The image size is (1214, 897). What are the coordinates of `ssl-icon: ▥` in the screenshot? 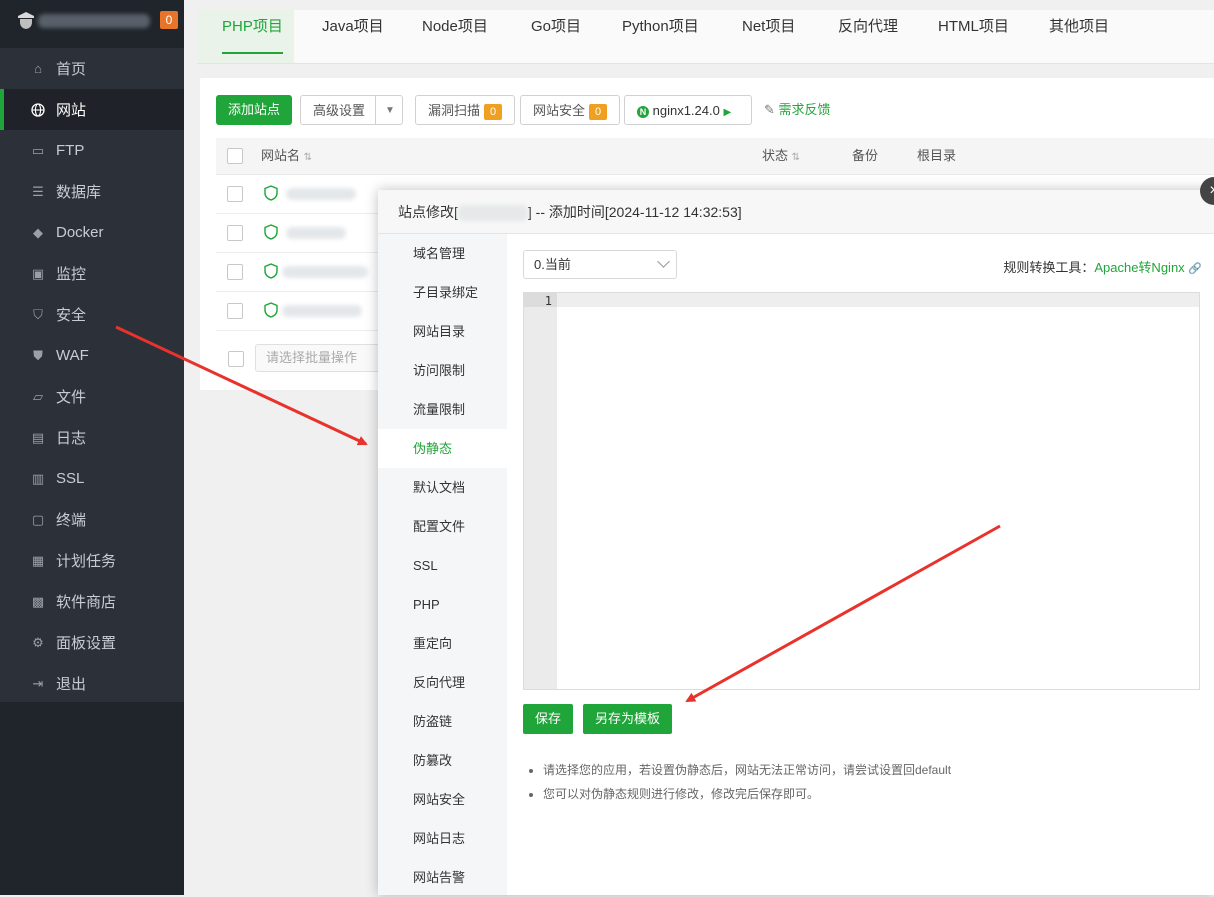 It's located at (38, 478).